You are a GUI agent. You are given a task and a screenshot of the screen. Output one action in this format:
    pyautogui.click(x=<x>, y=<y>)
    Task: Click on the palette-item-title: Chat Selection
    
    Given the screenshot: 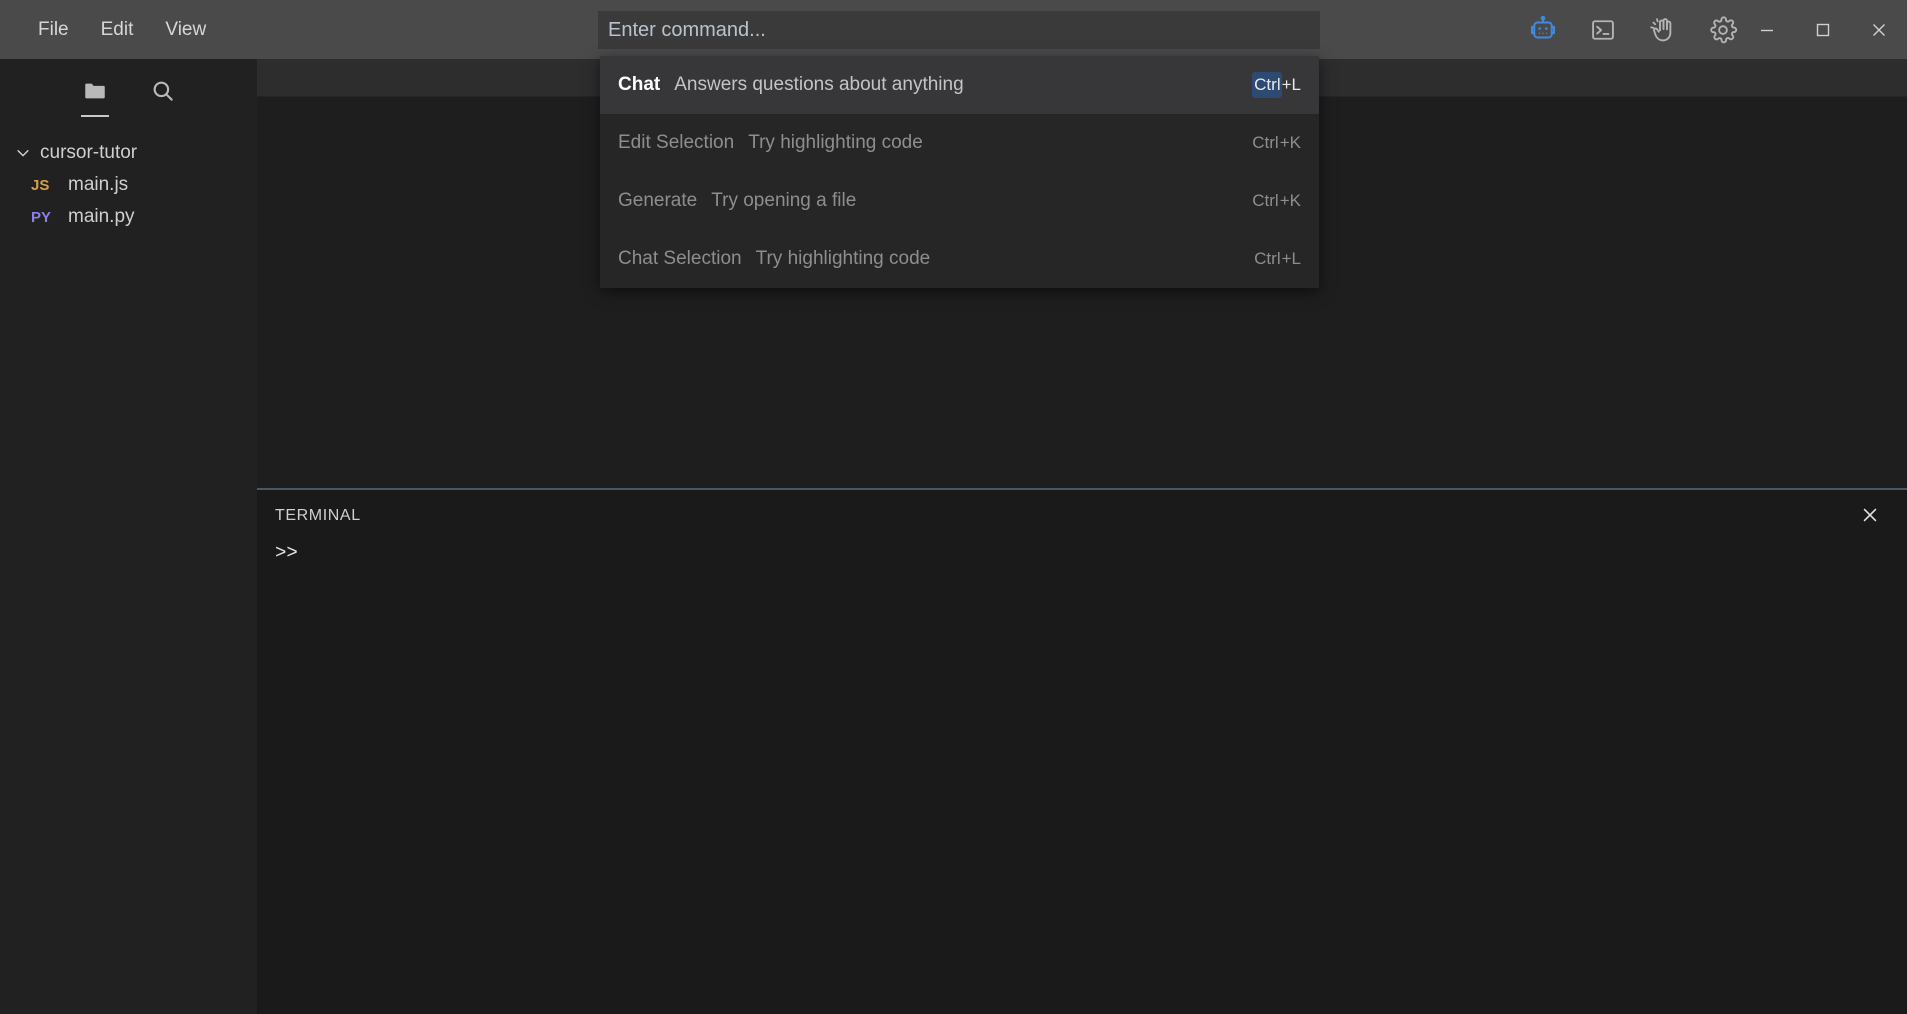 What is the action you would take?
    pyautogui.click(x=680, y=258)
    